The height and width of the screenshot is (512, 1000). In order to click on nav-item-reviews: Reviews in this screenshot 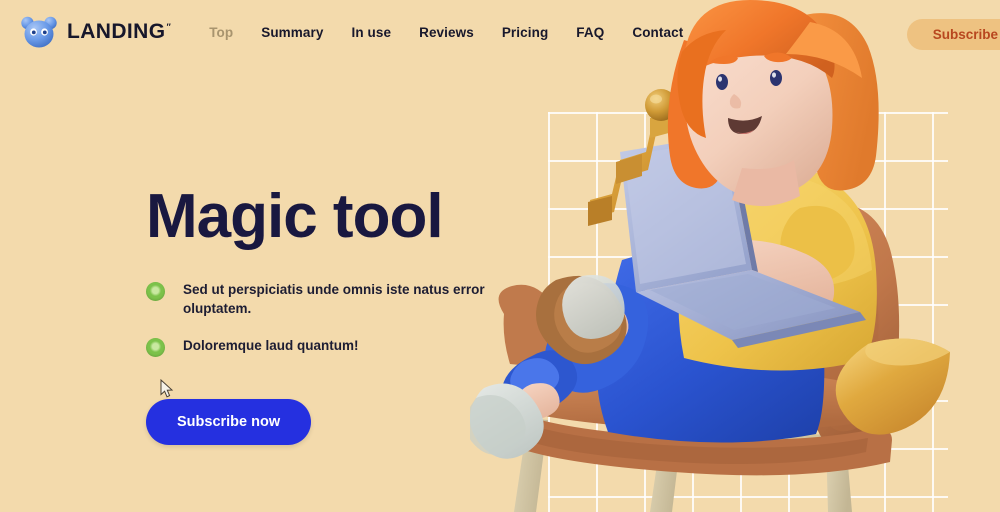, I will do `click(446, 32)`.